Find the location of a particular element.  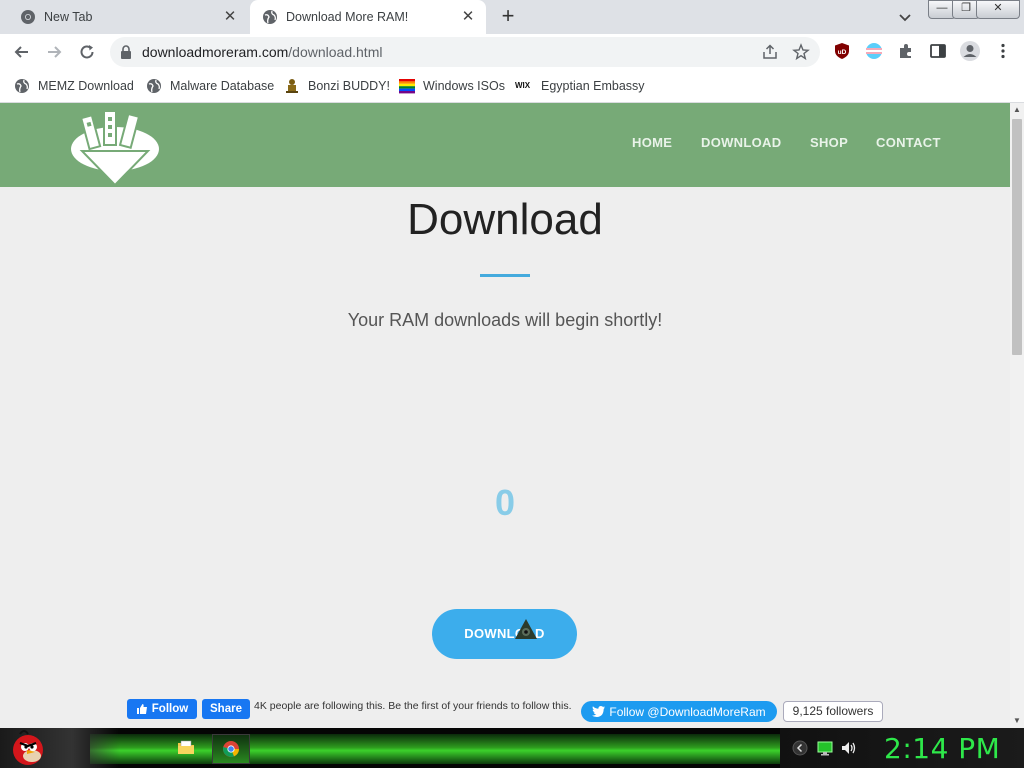

nav-shop: SHOP is located at coordinates (829, 142).